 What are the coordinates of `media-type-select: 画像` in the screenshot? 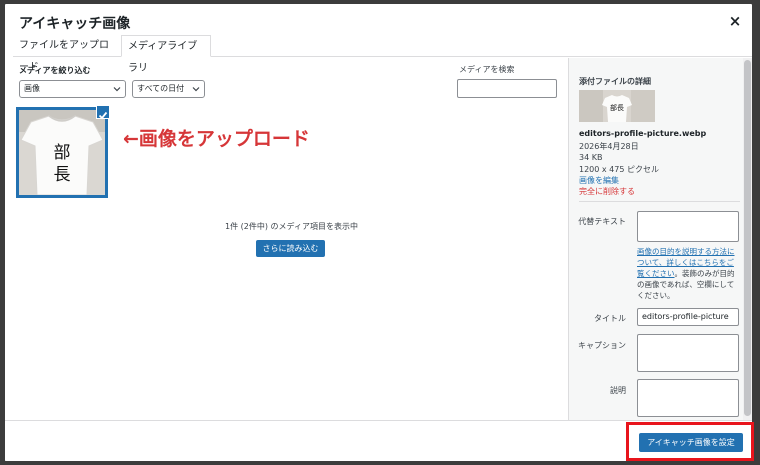 It's located at (72, 89).